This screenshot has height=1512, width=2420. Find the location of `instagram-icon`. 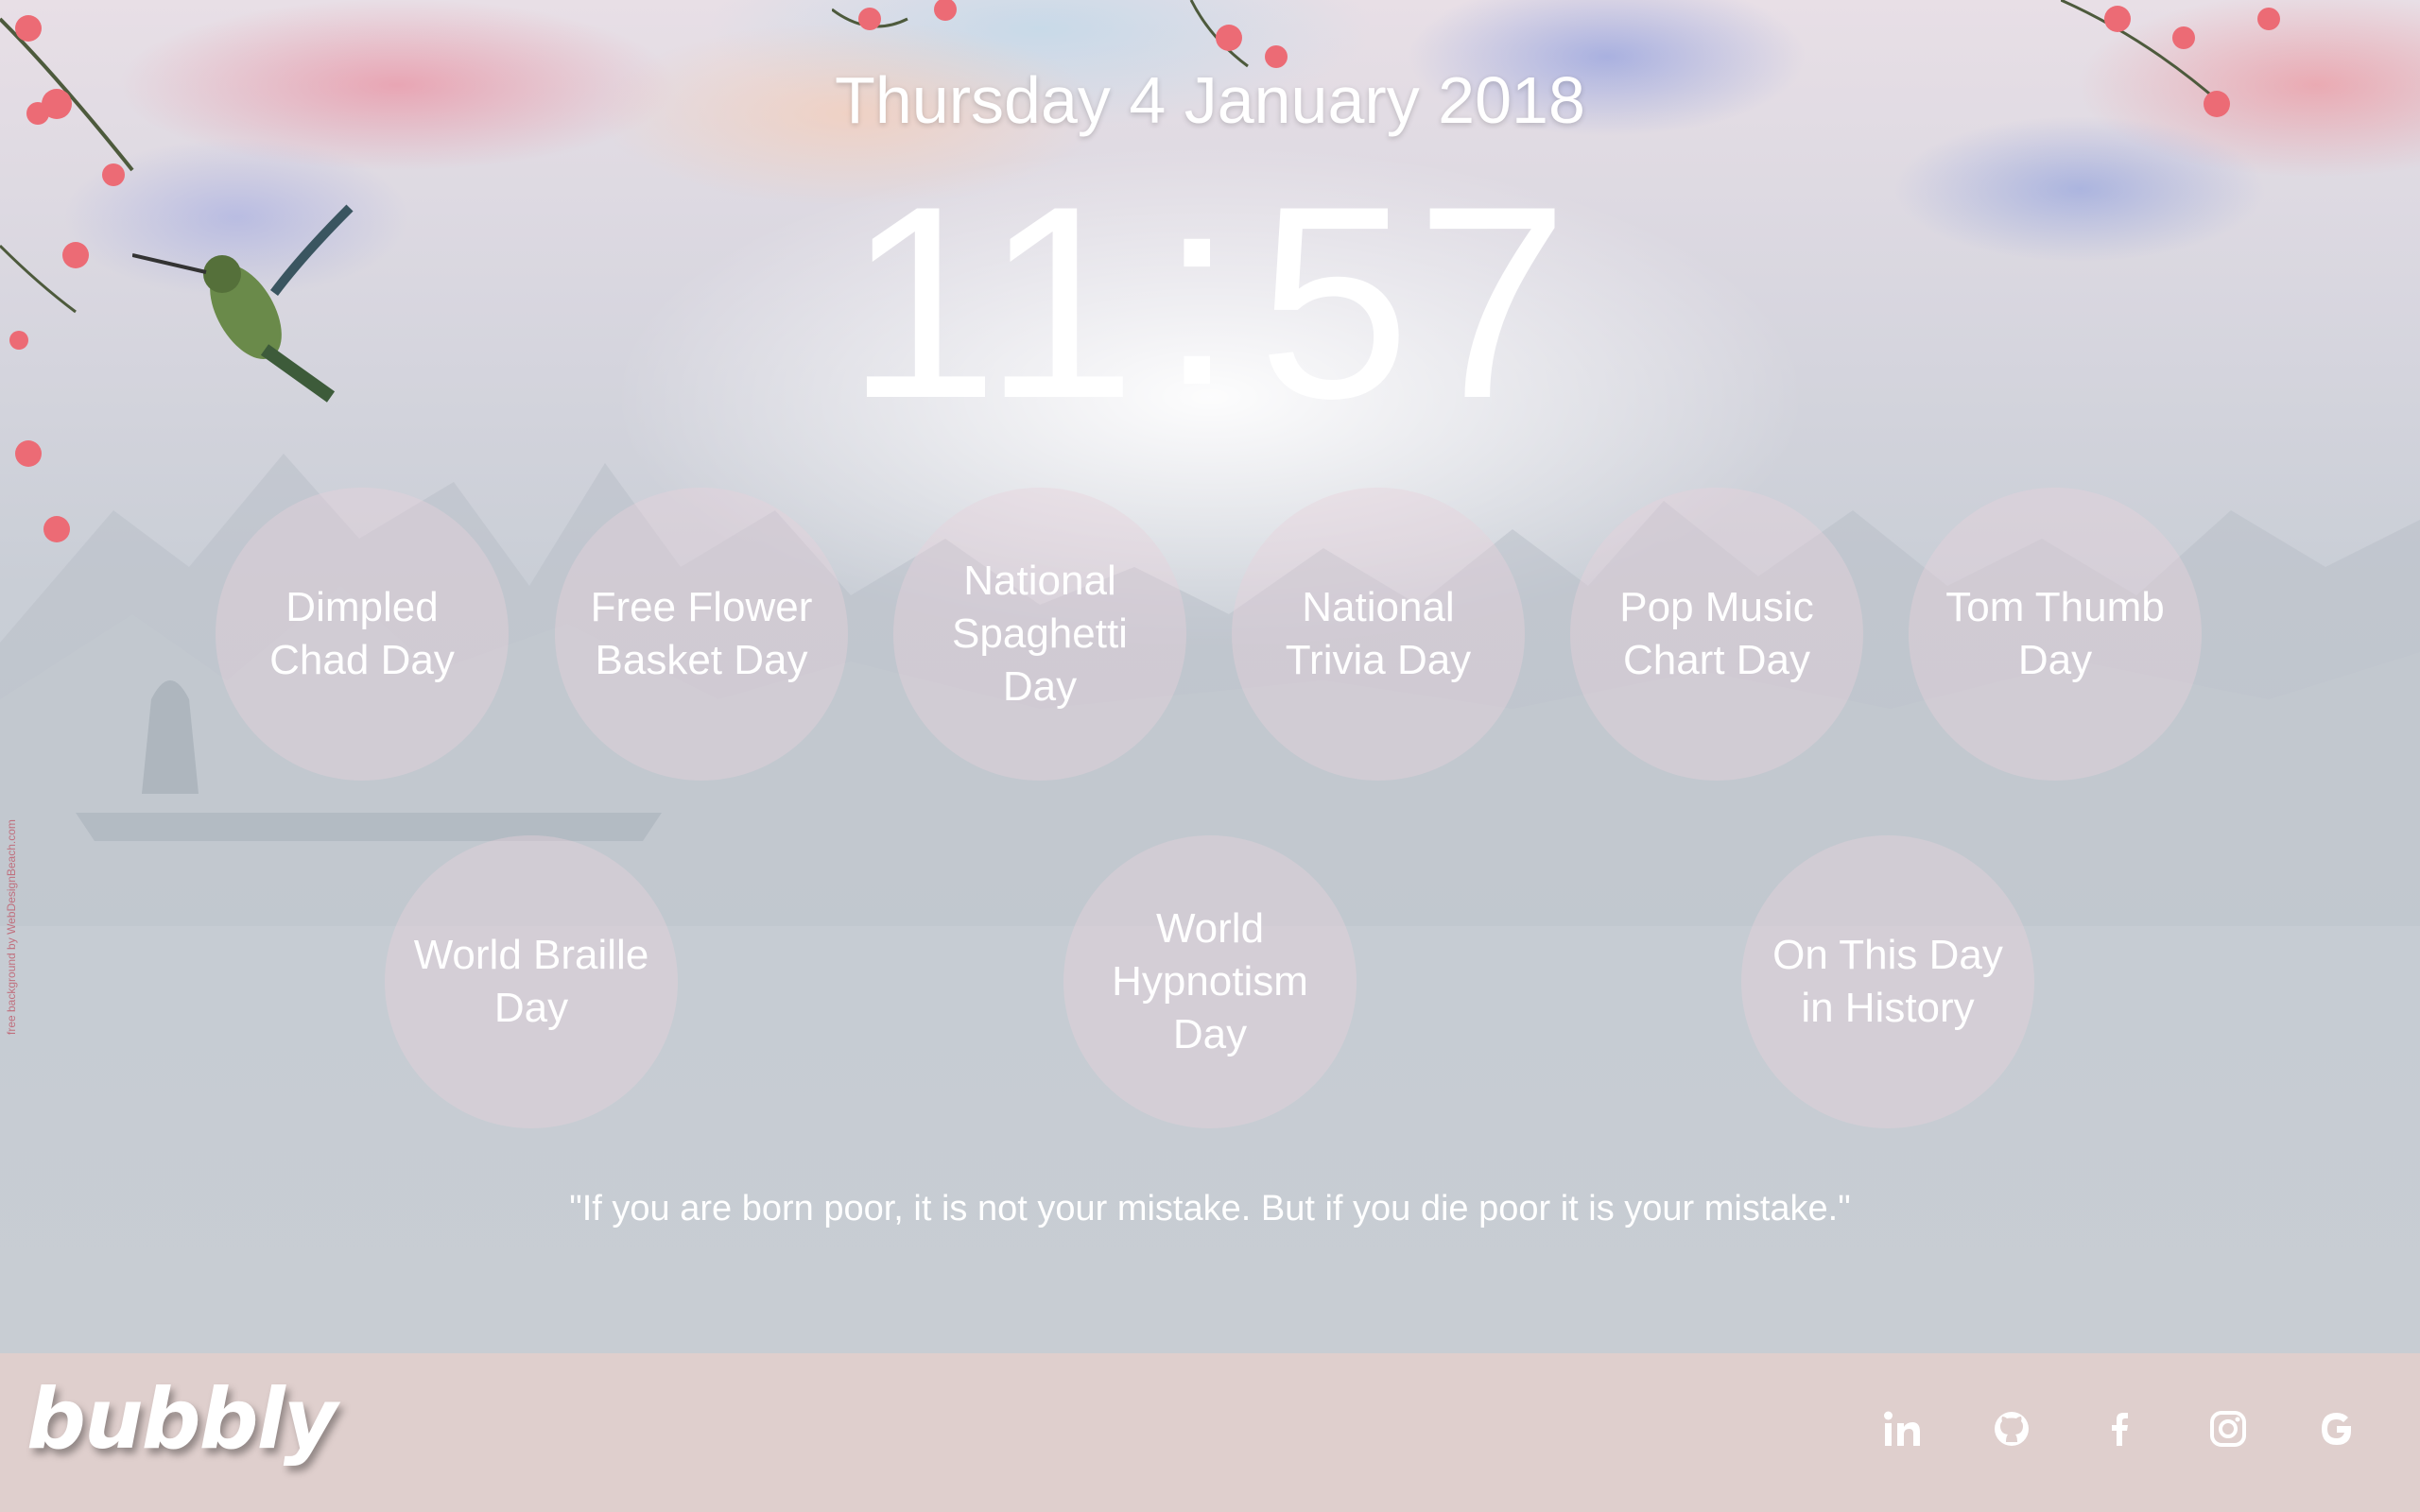

instagram-icon is located at coordinates (2228, 1429).